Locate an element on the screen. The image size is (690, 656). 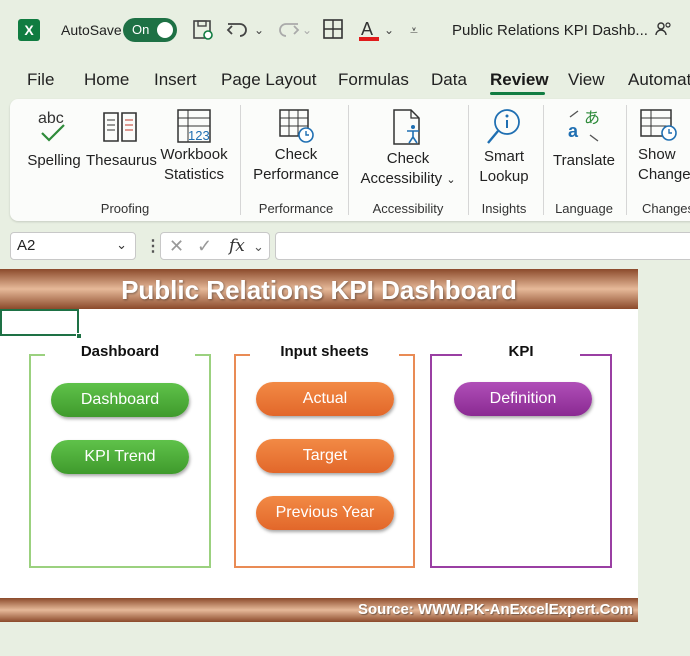
group-insights: Insights is located at coordinates (504, 208).